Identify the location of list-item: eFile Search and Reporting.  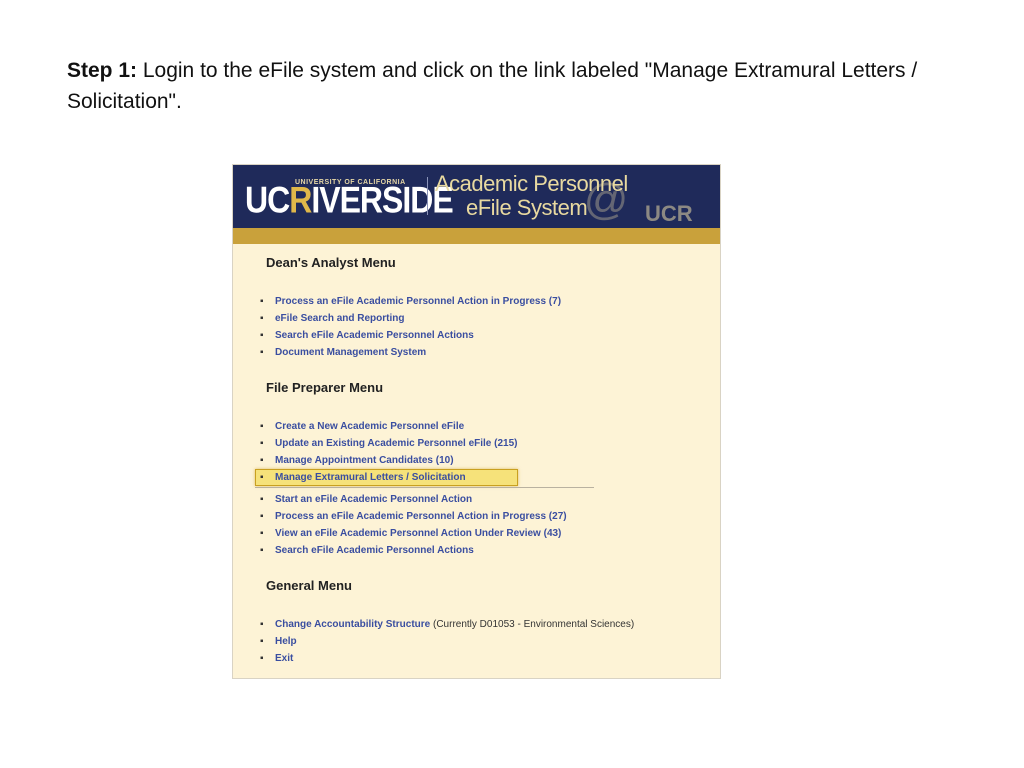
(410, 318).